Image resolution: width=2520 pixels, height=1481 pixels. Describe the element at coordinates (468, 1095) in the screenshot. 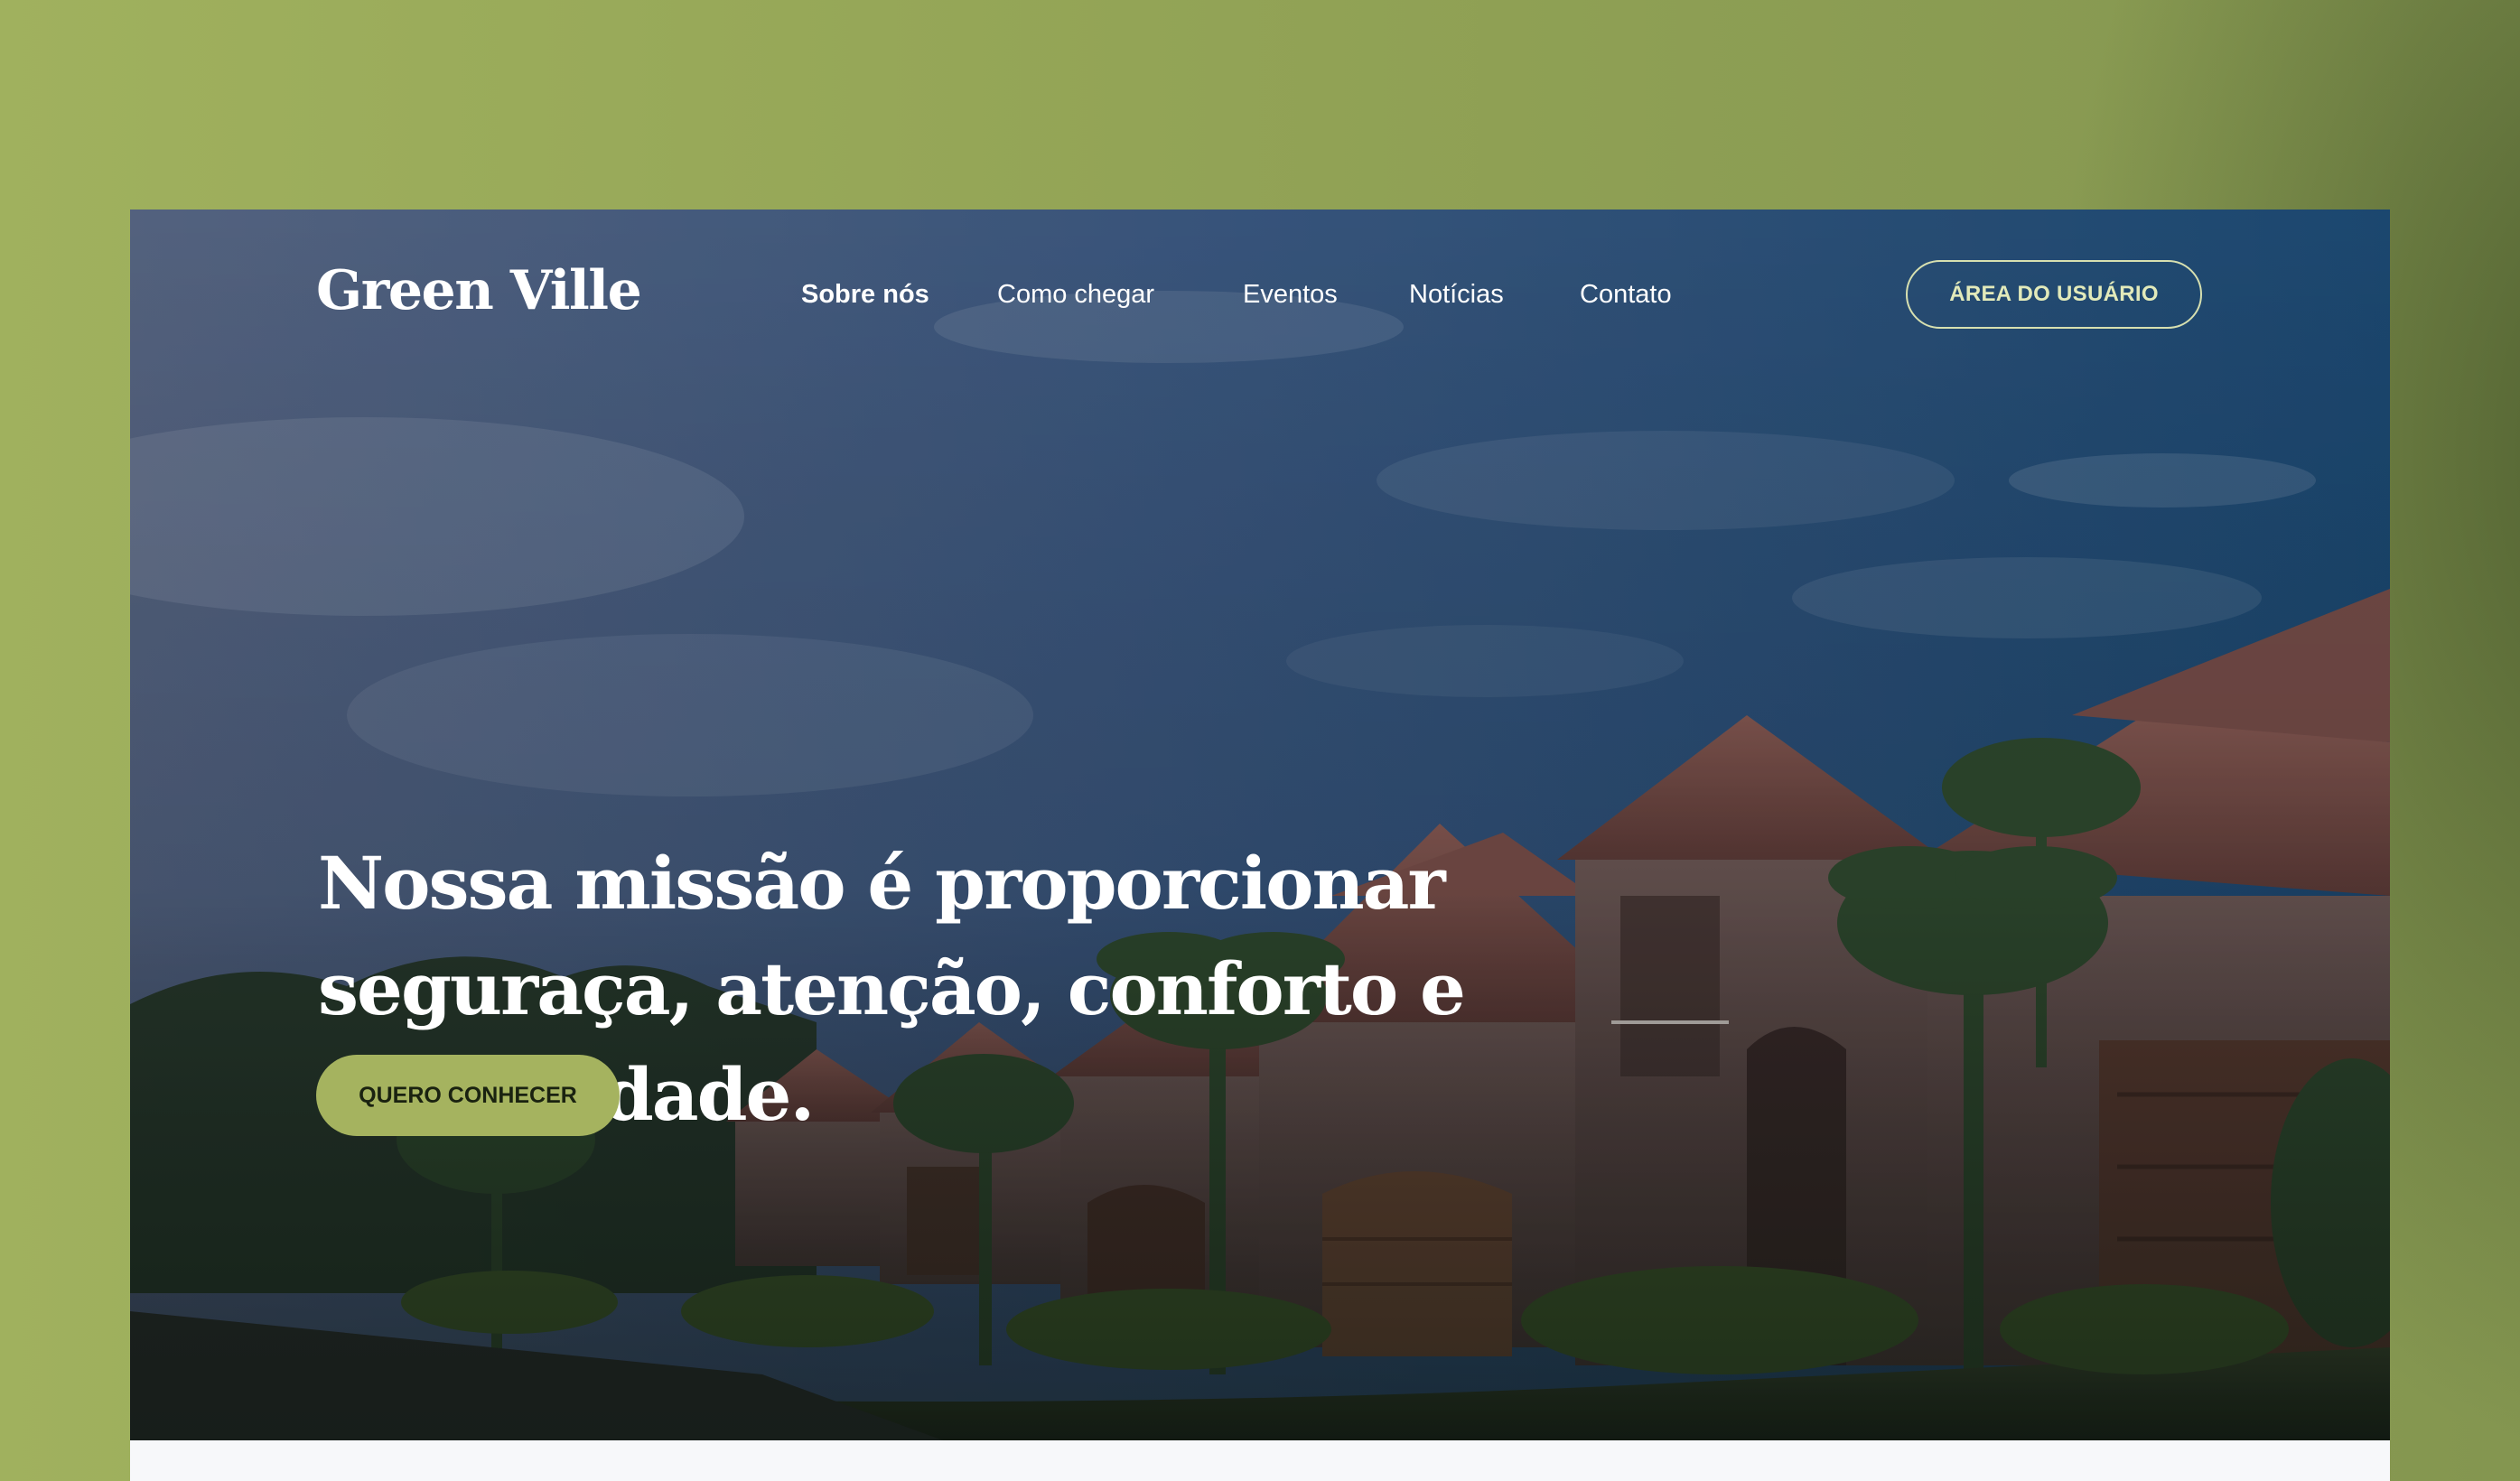

I see `cta-button: QUERO CONHECER` at that location.